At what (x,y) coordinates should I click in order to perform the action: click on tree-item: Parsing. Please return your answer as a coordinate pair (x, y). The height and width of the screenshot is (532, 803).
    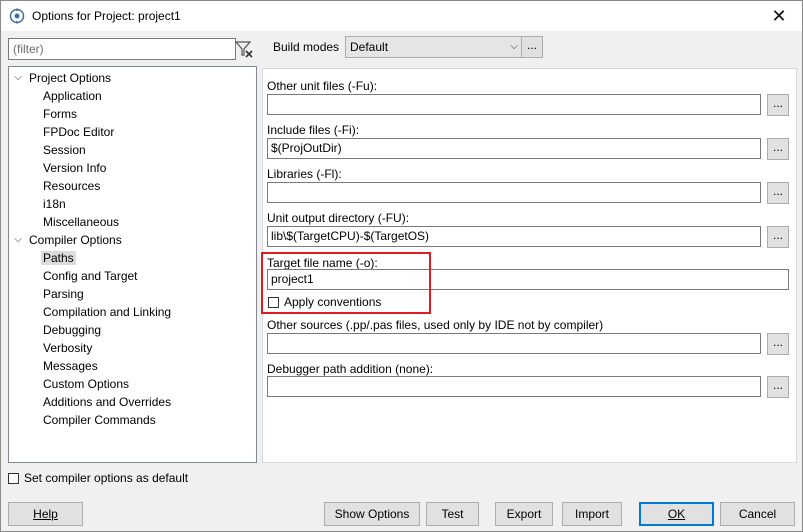
    Looking at the image, I should click on (63, 294).